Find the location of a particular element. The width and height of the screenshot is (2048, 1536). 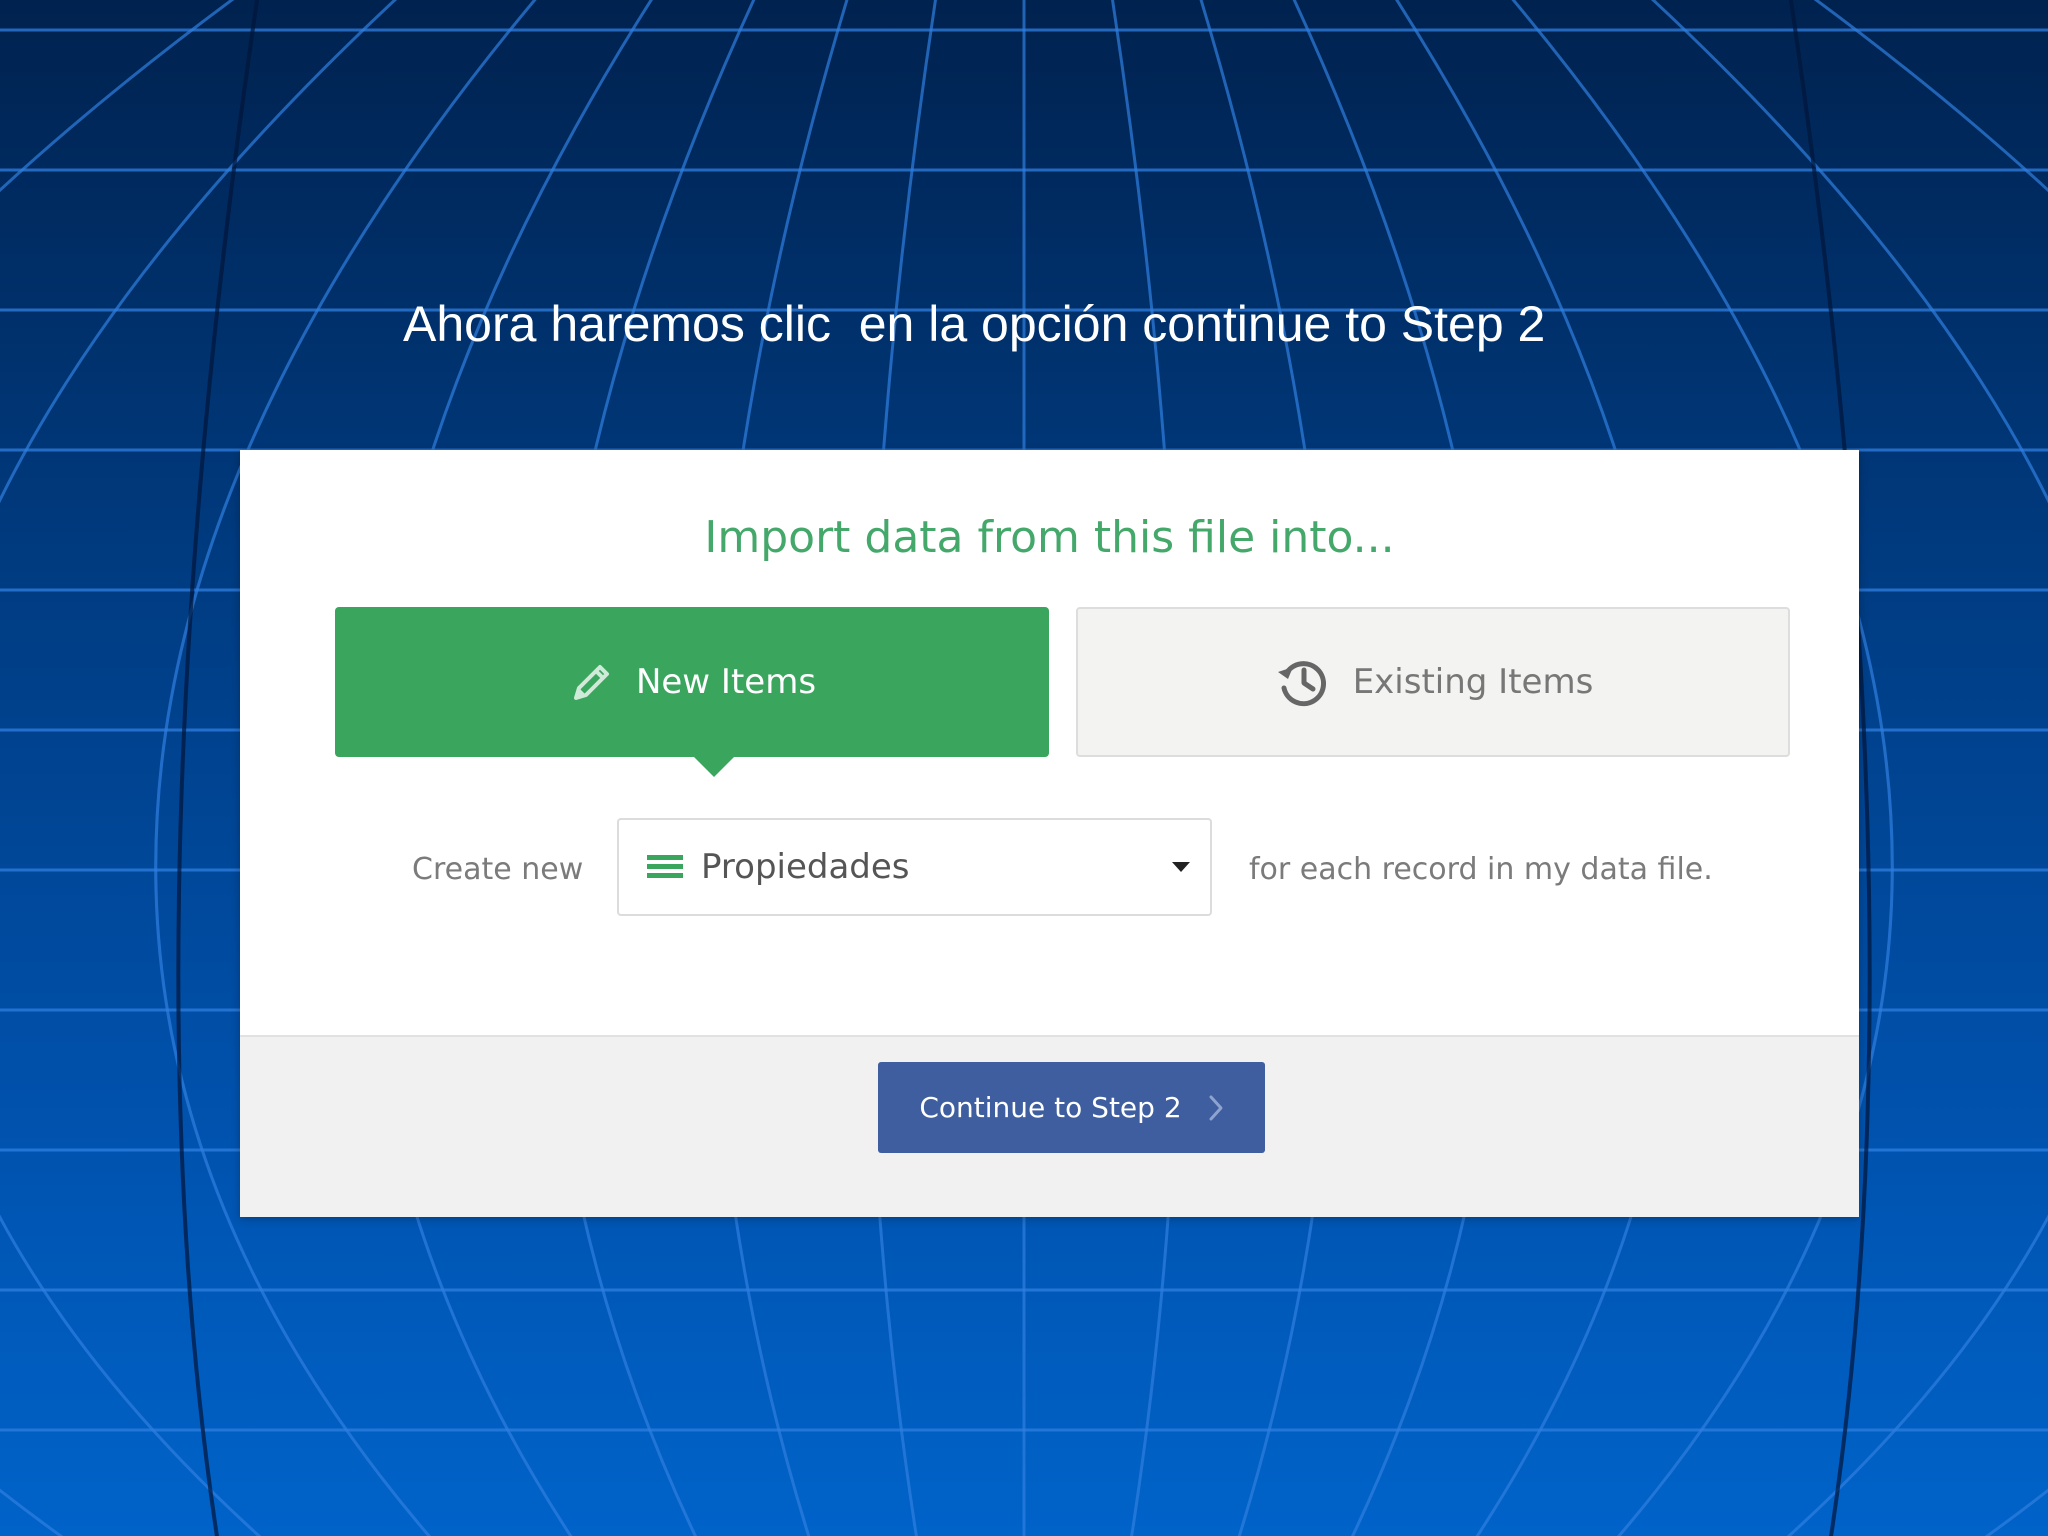

continue-to-step-2-button: Continue to Step 2 is located at coordinates (1071, 1107).